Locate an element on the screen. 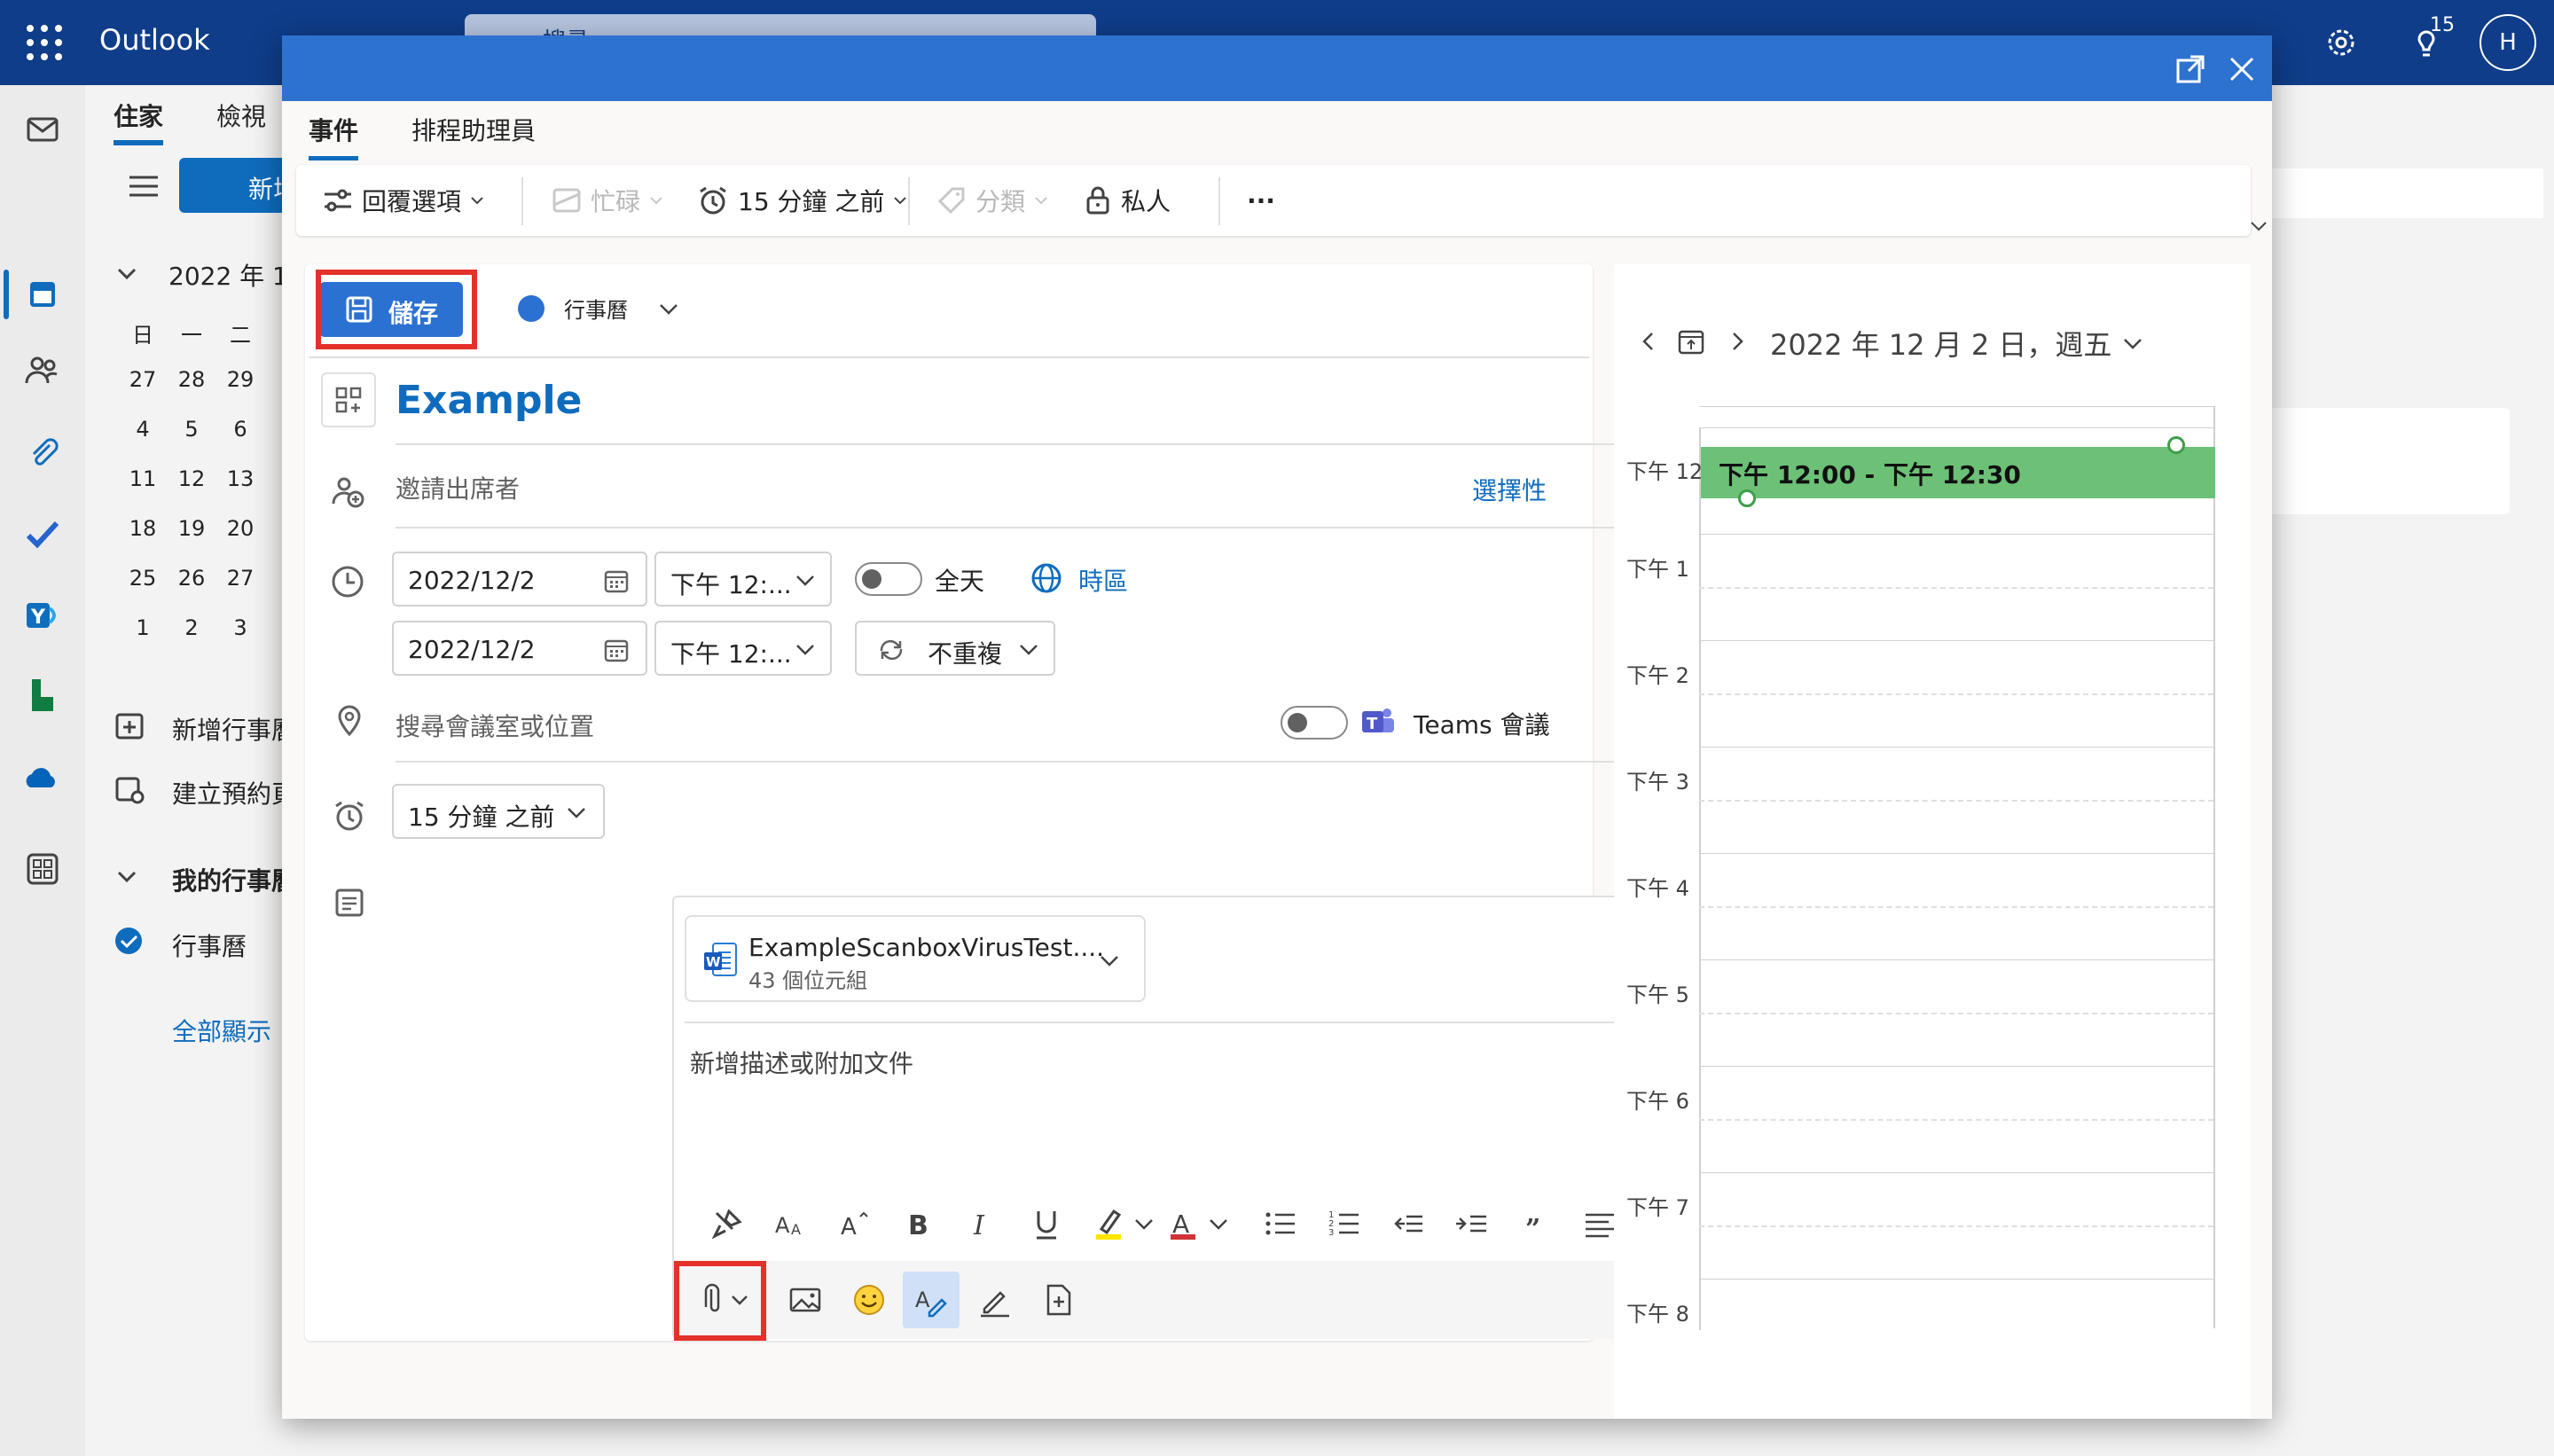 The height and width of the screenshot is (1456, 2554). tab-scheduling-assistant: 排程助理員 is located at coordinates (473, 129).